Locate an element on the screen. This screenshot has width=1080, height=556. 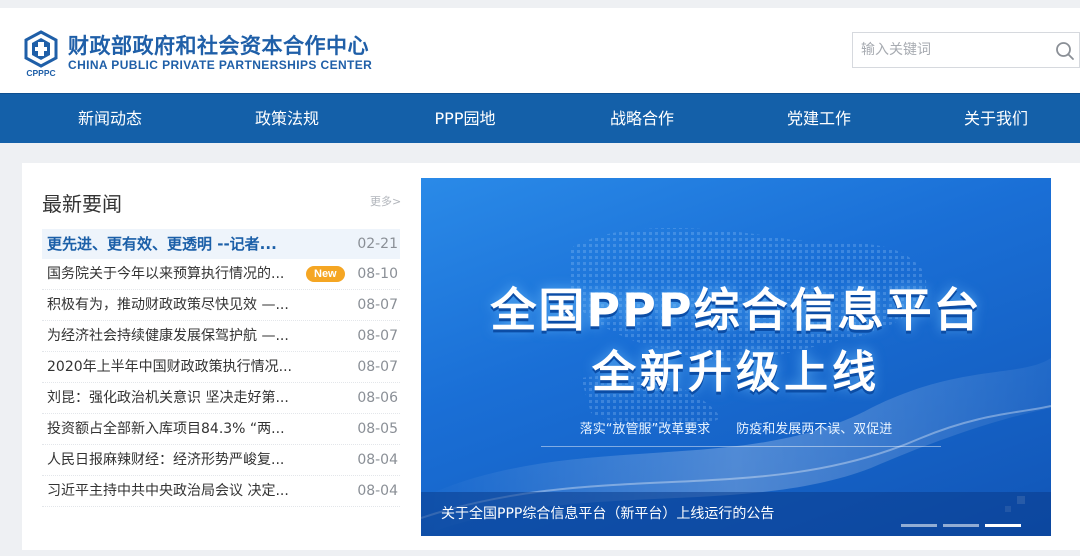
banner-caption-bar: 关于全国PPP综合信息平台（新平台）上线运行的公告 is located at coordinates (736, 514).